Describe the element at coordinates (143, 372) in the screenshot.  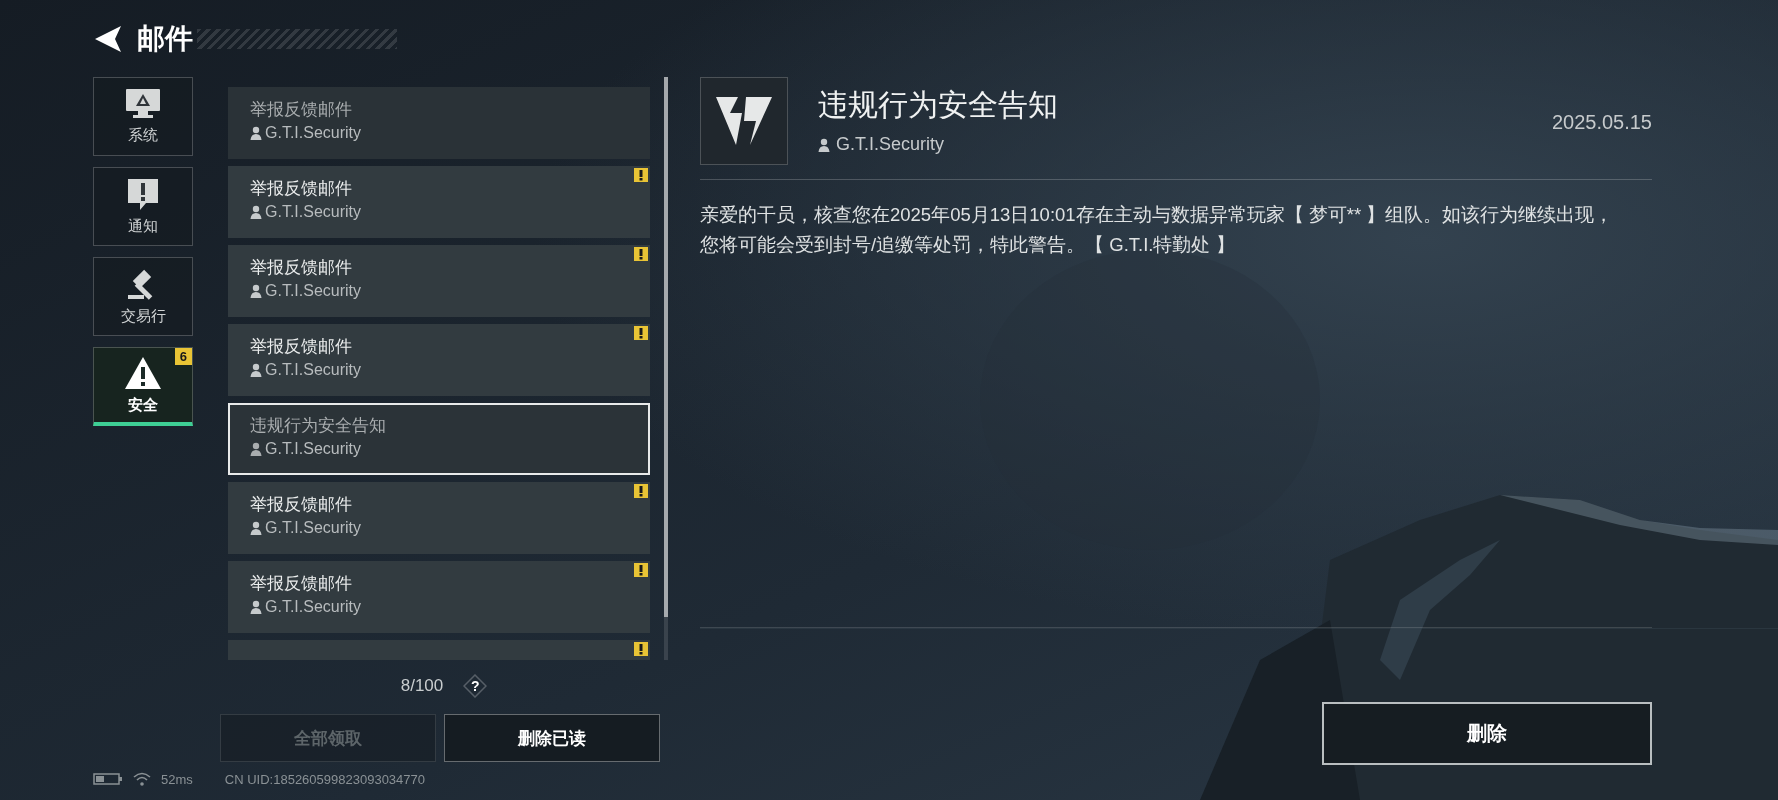
I see `warning-icon` at that location.